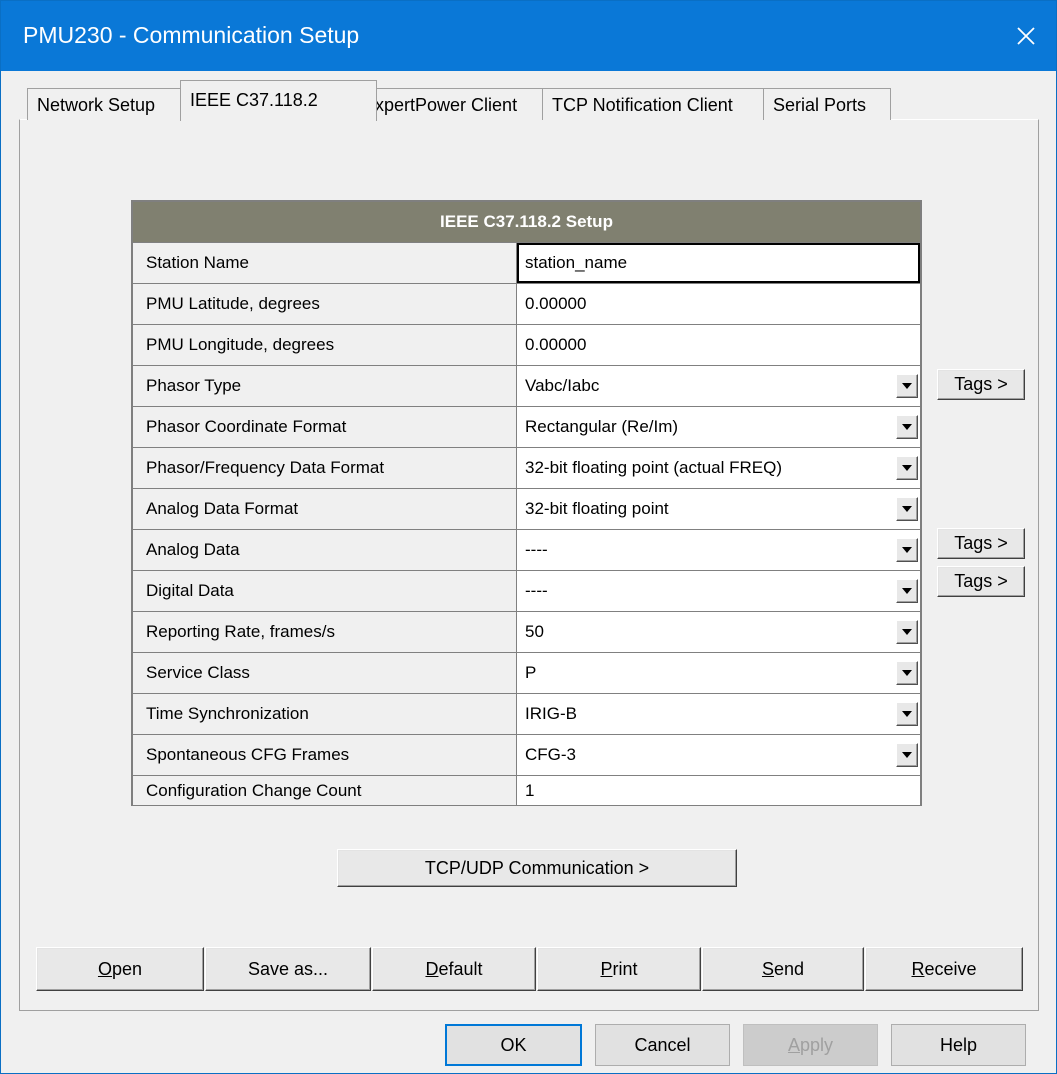  I want to click on apply-button: Apply, so click(810, 1045).